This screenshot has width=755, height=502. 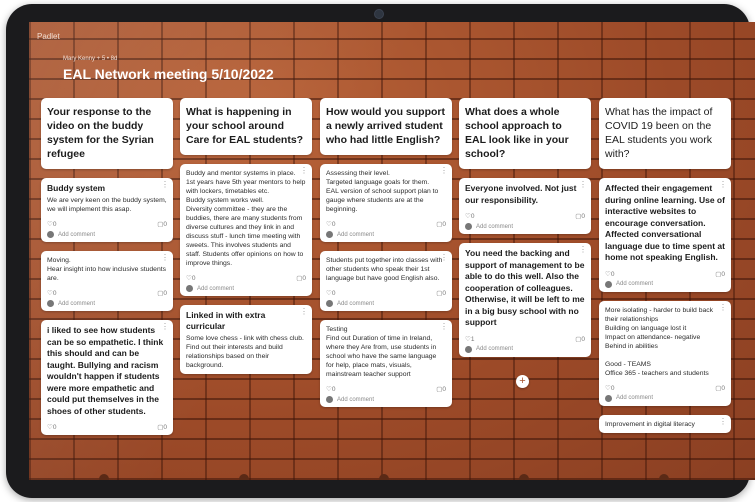 What do you see at coordinates (90, 59) in the screenshot?
I see `board-byline: Mary Kenny + 5 • 8d` at bounding box center [90, 59].